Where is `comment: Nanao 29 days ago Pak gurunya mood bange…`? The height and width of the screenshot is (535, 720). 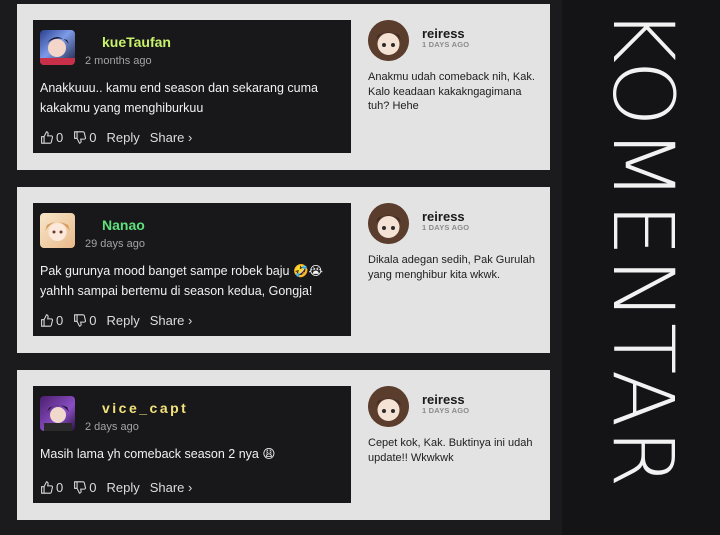
comment: Nanao 29 days ago Pak gurunya mood bange… is located at coordinates (192, 269).